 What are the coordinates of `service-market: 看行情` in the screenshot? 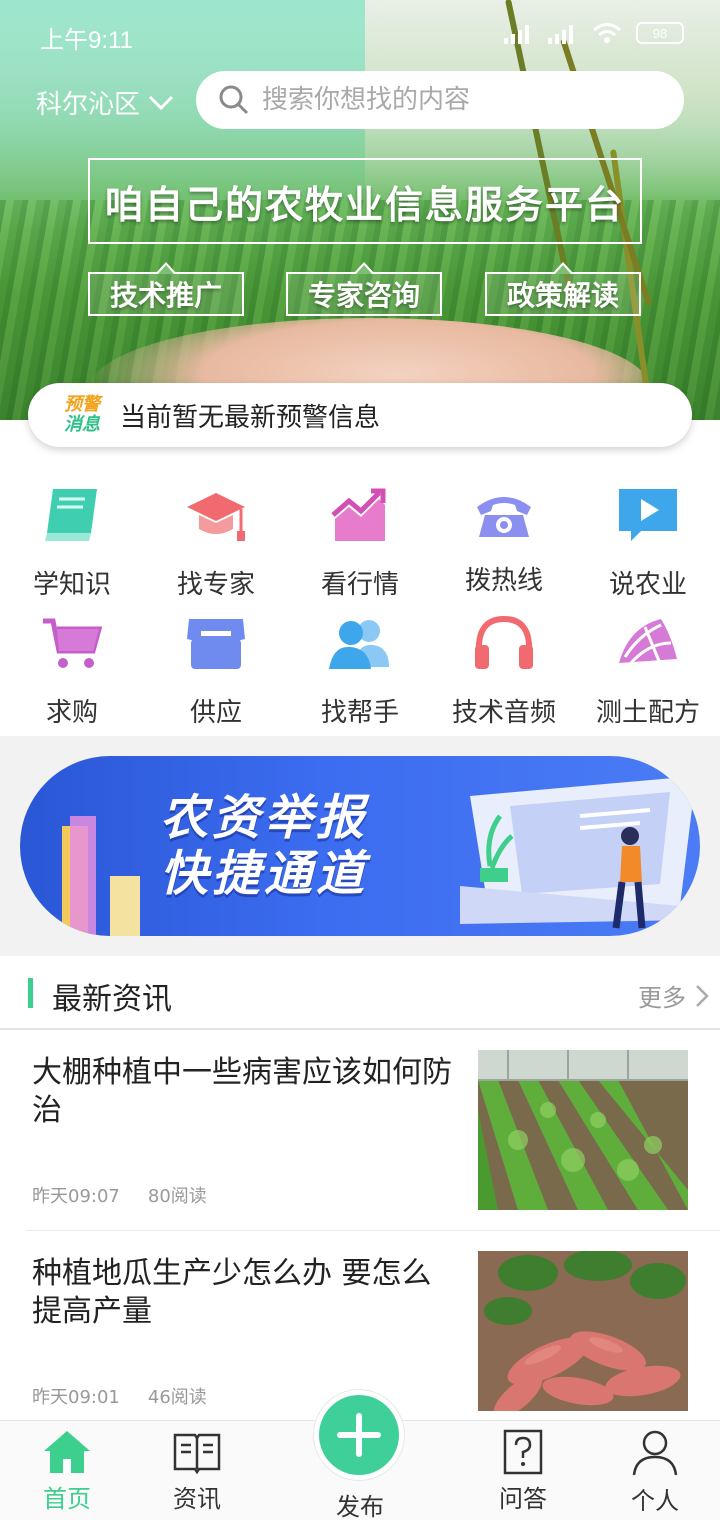 It's located at (360, 544).